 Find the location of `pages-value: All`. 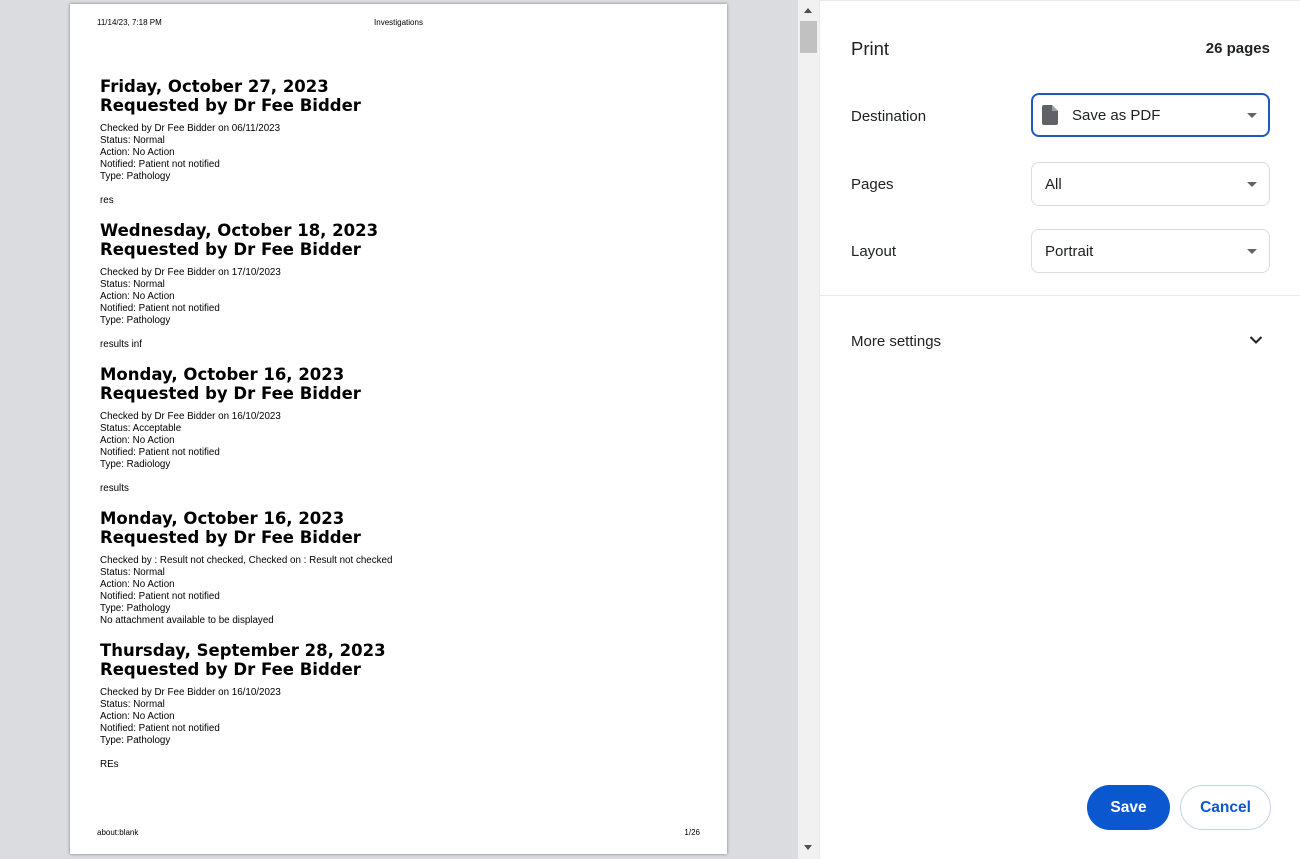

pages-value: All is located at coordinates (1053, 184).